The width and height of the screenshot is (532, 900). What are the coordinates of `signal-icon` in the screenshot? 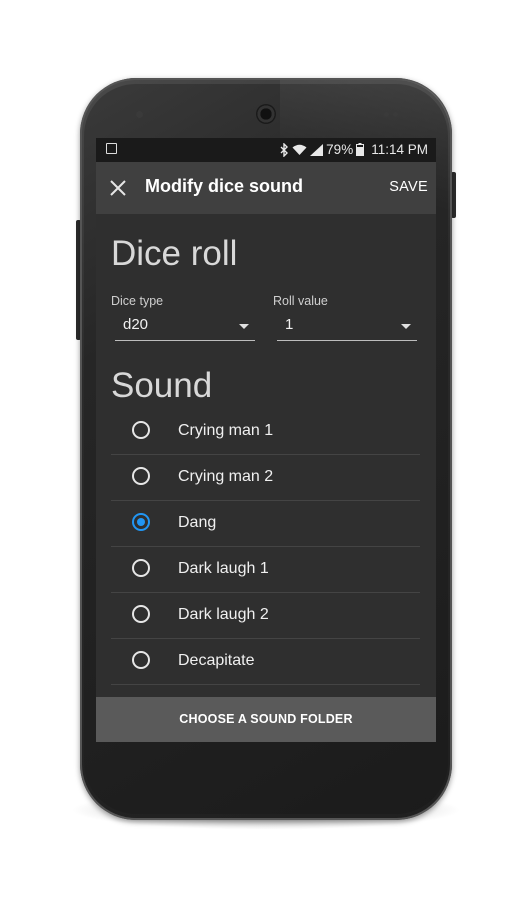 It's located at (317, 149).